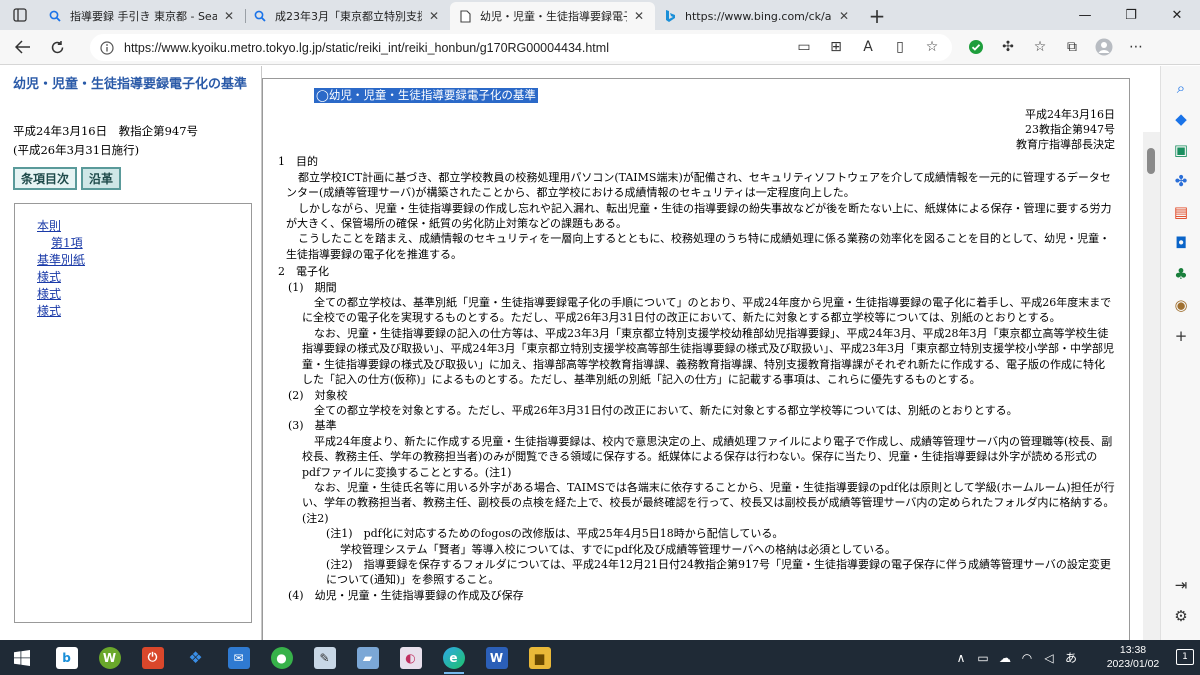 Image resolution: width=1200 pixels, height=675 pixels. I want to click on dropbox-icon: ❖, so click(195, 657).